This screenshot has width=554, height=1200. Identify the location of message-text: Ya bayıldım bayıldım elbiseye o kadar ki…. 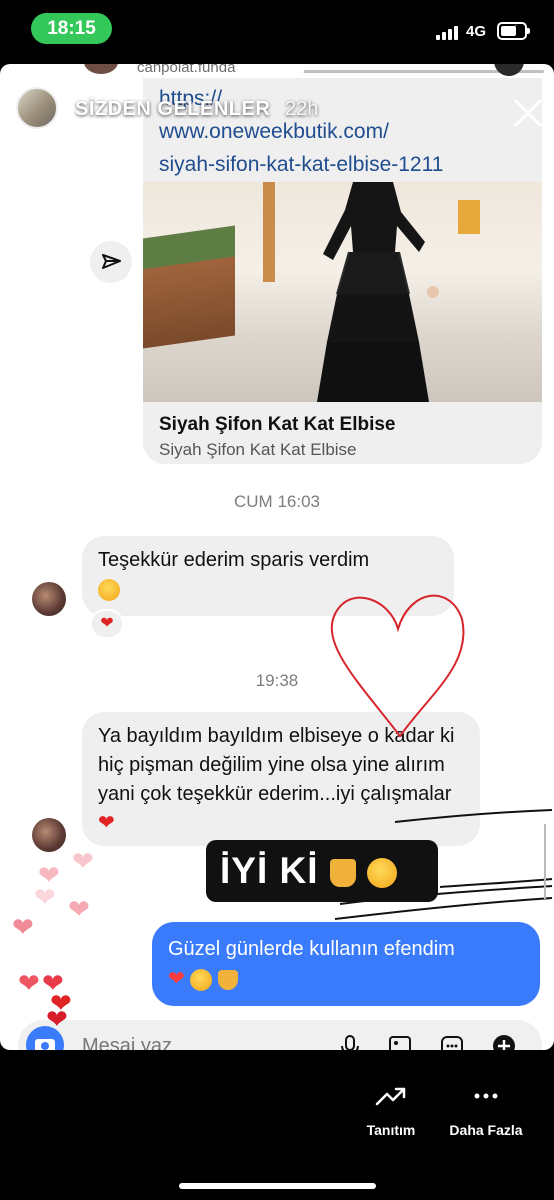
(276, 765).